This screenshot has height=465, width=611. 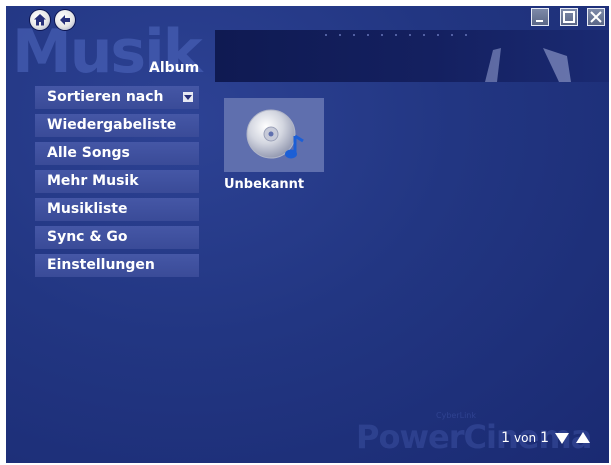 What do you see at coordinates (528, 65) in the screenshot?
I see `banner-graphic` at bounding box center [528, 65].